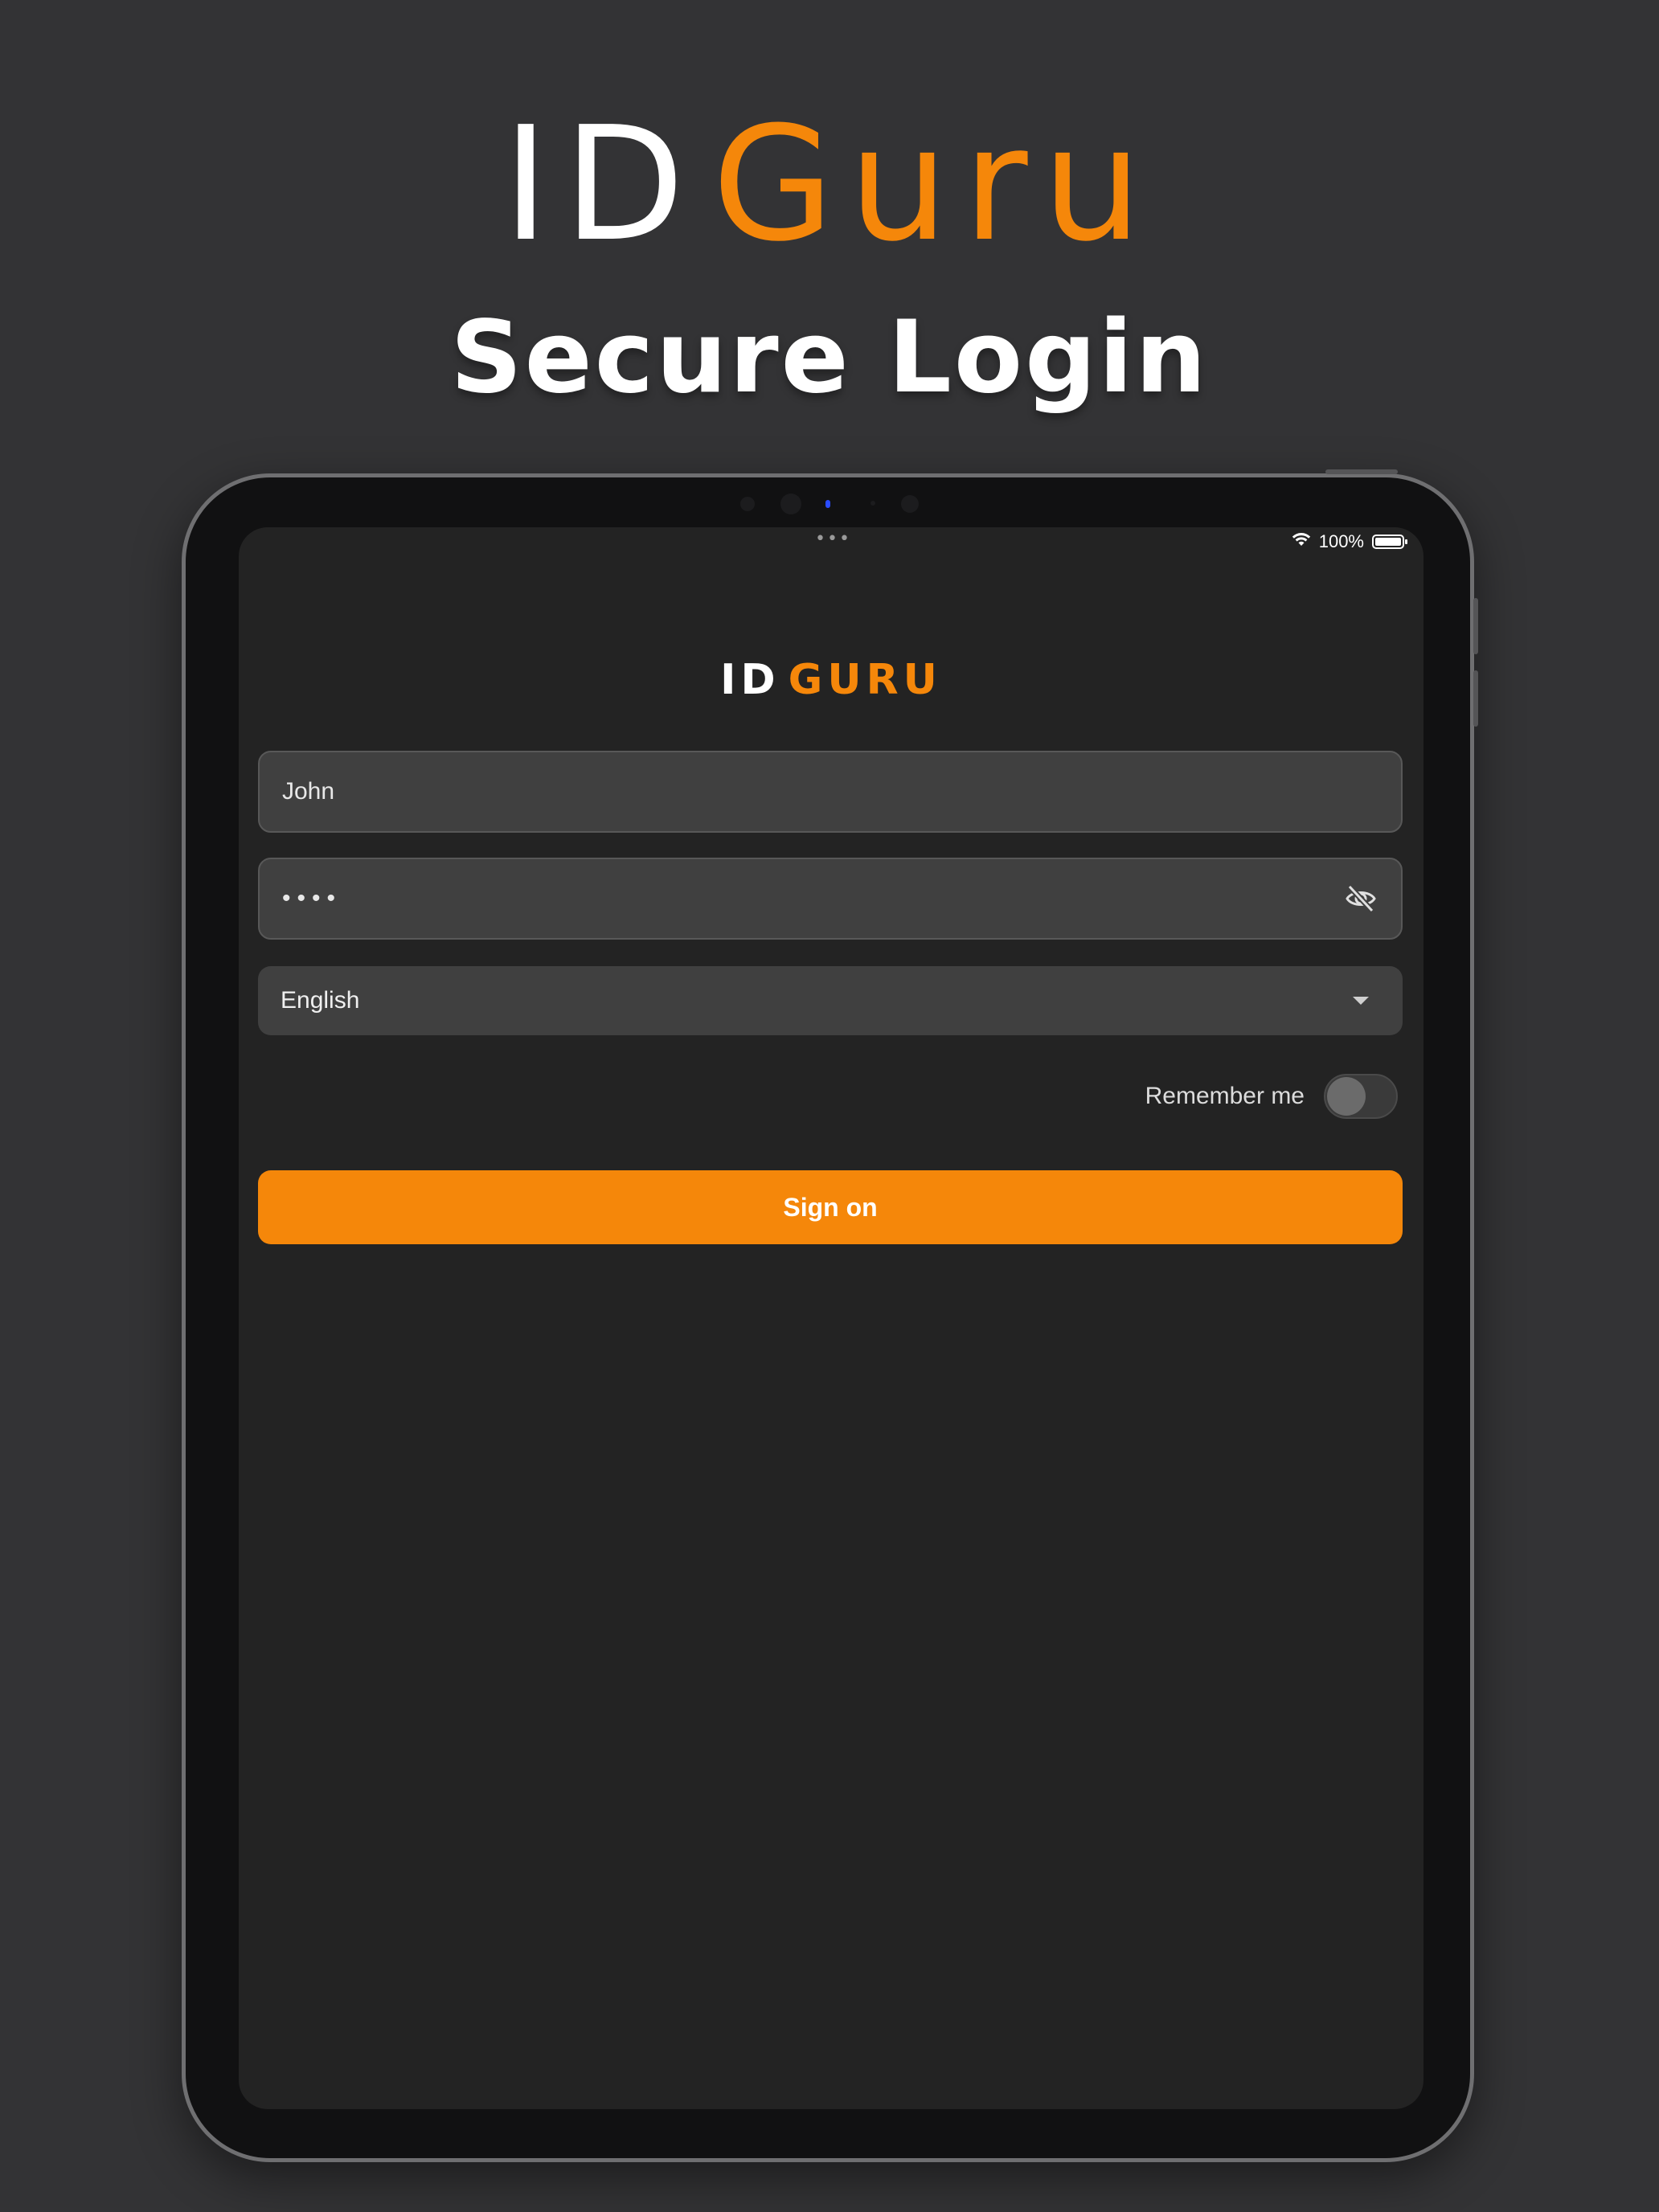  I want to click on hero-logo: IDGuru, so click(829, 184).